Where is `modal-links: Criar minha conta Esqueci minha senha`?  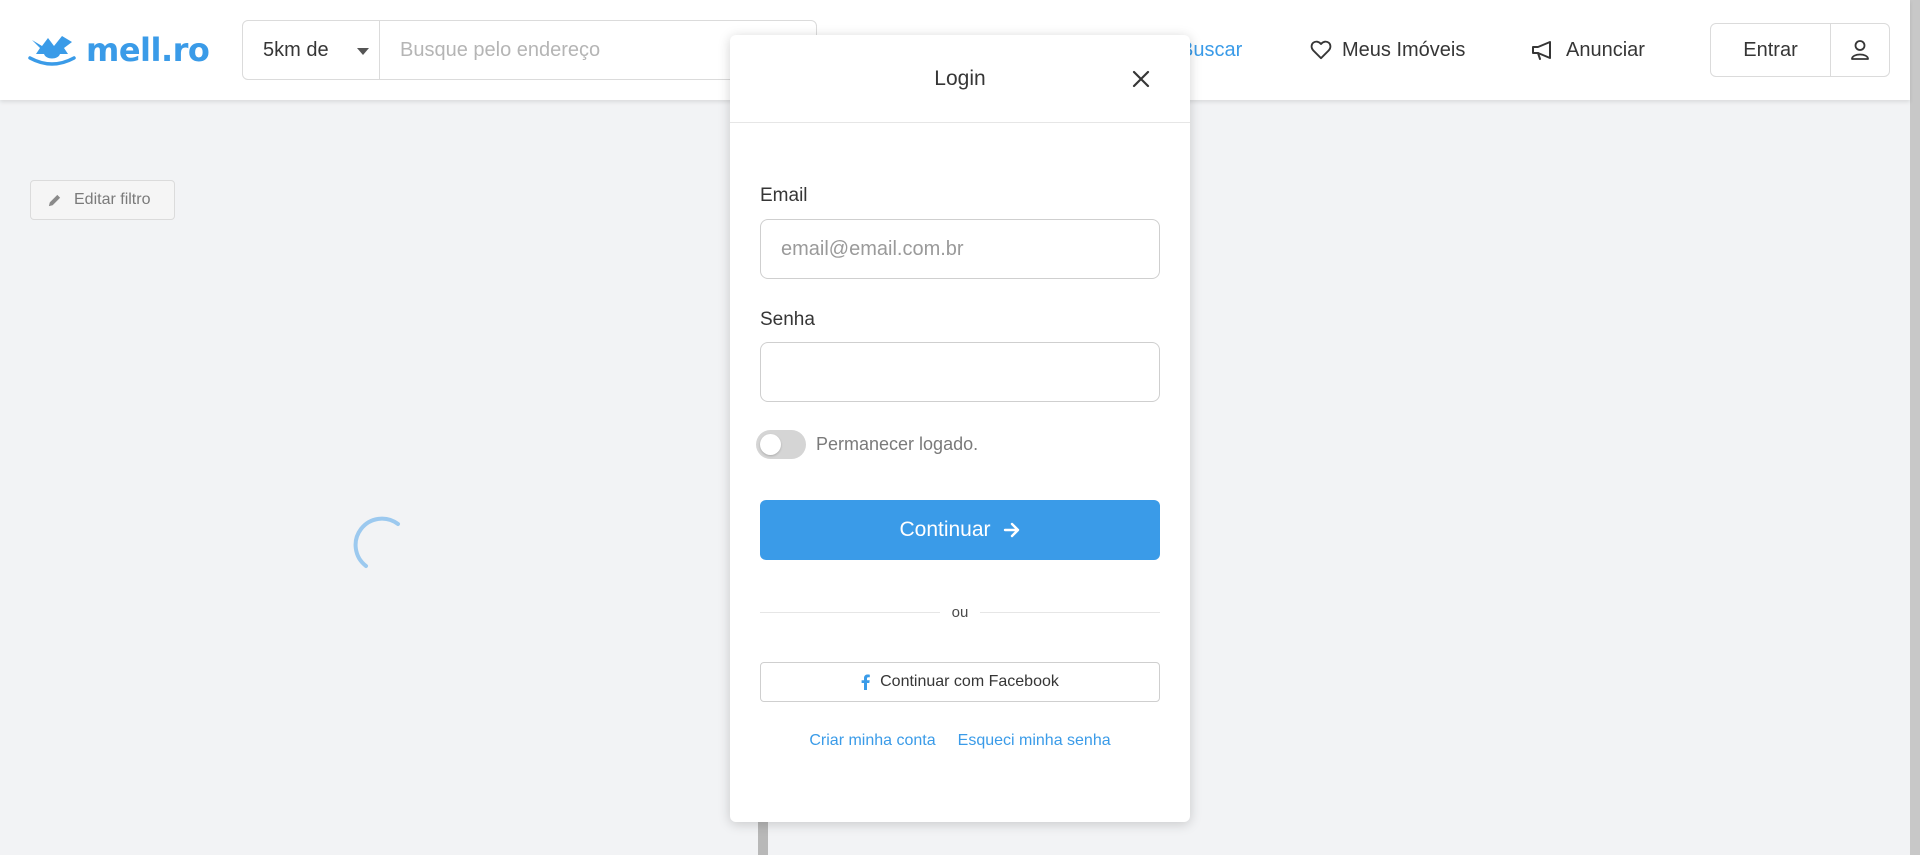 modal-links: Criar minha conta Esqueci minha senha is located at coordinates (960, 741).